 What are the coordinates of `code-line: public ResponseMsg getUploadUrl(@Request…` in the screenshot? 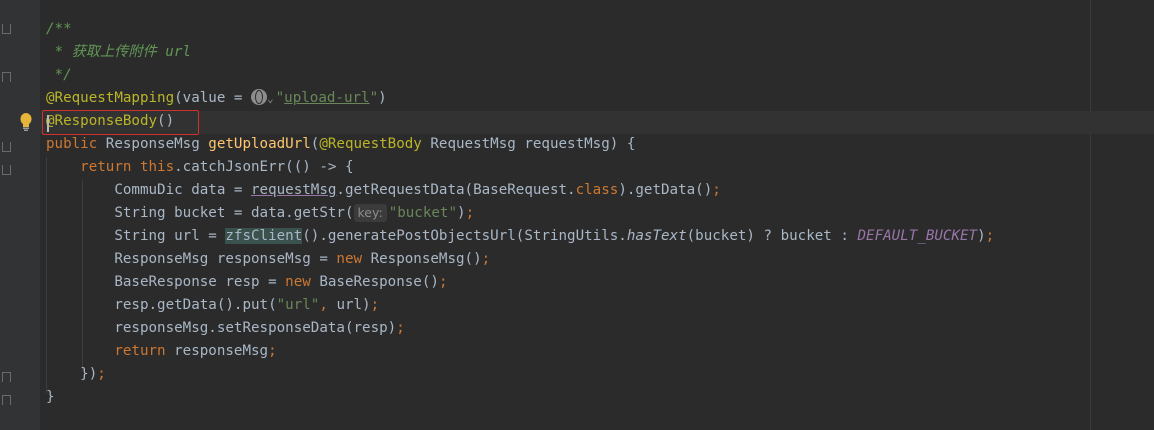 It's located at (340, 144).